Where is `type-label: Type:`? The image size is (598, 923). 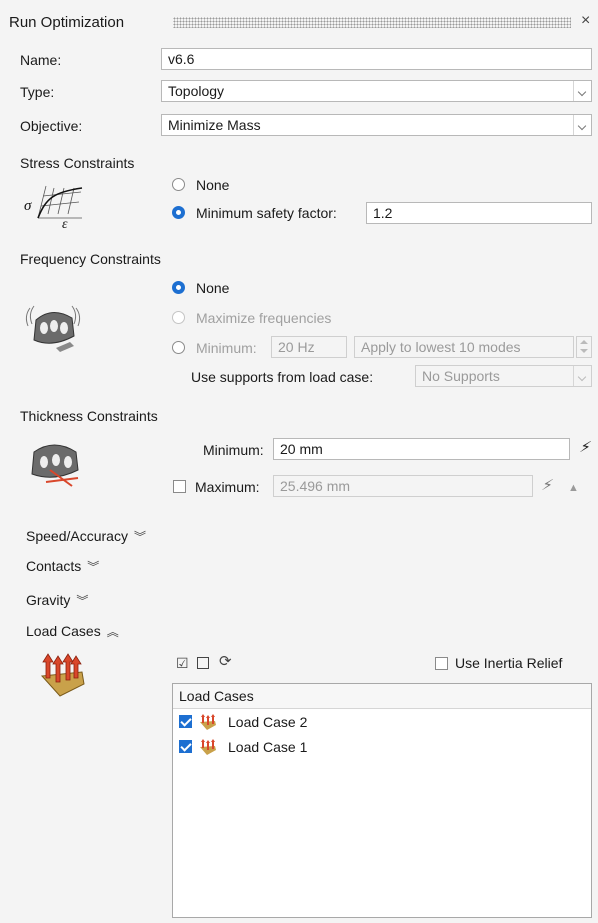
type-label: Type: is located at coordinates (37, 92).